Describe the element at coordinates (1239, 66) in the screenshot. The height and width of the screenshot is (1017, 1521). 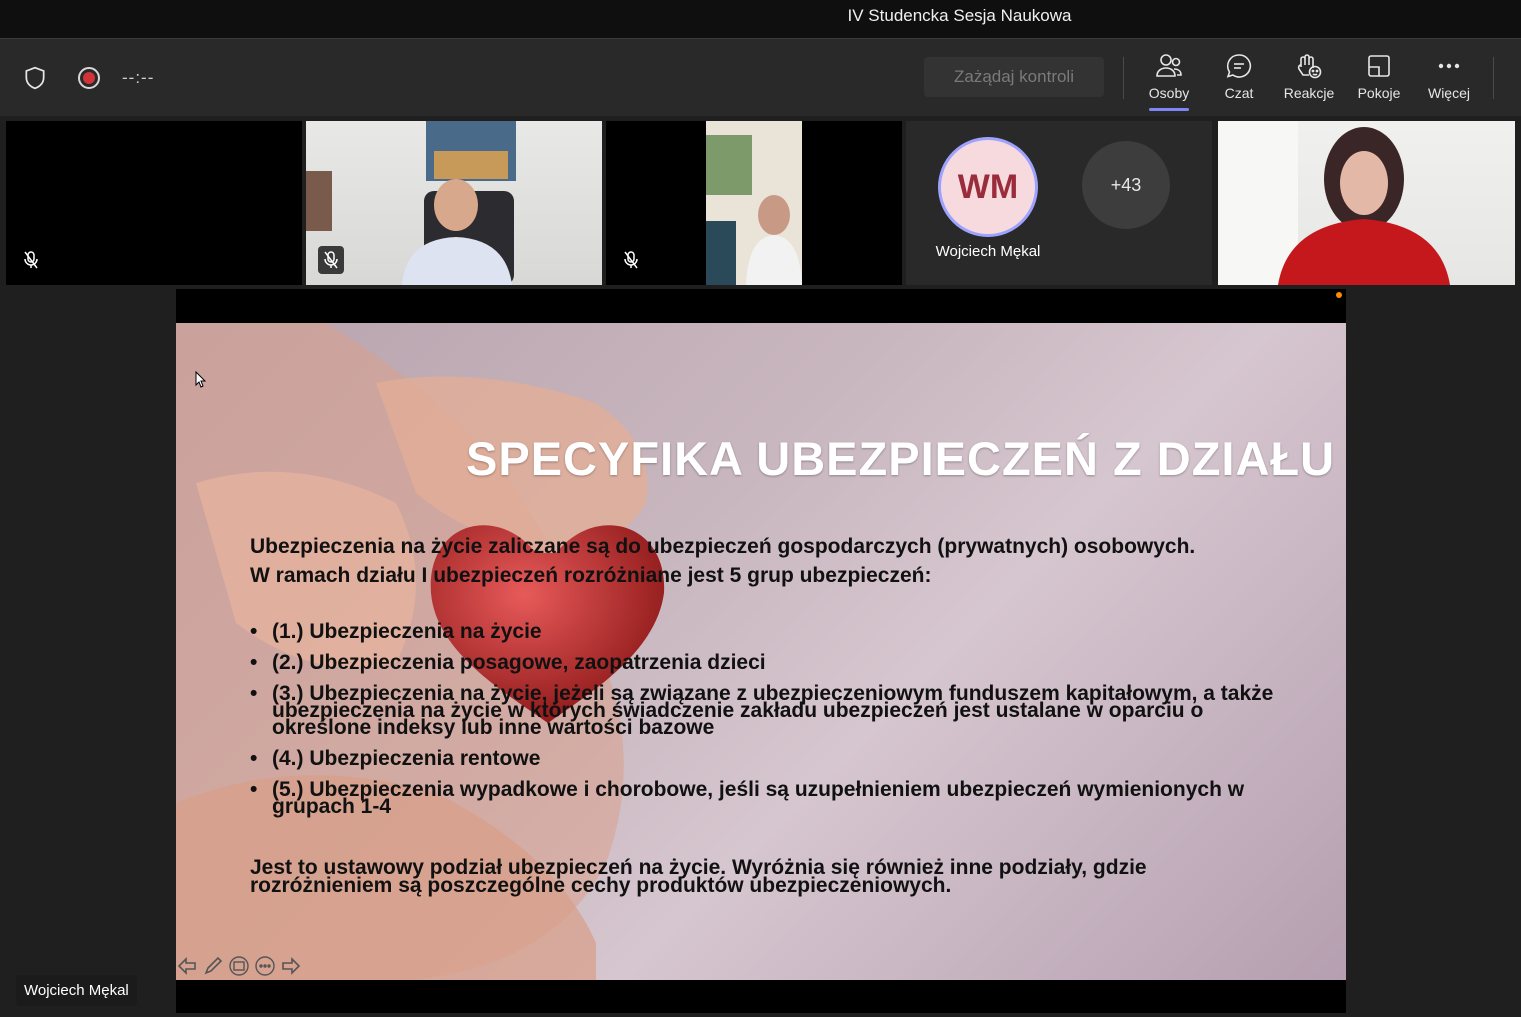
I see `chat-icon` at that location.